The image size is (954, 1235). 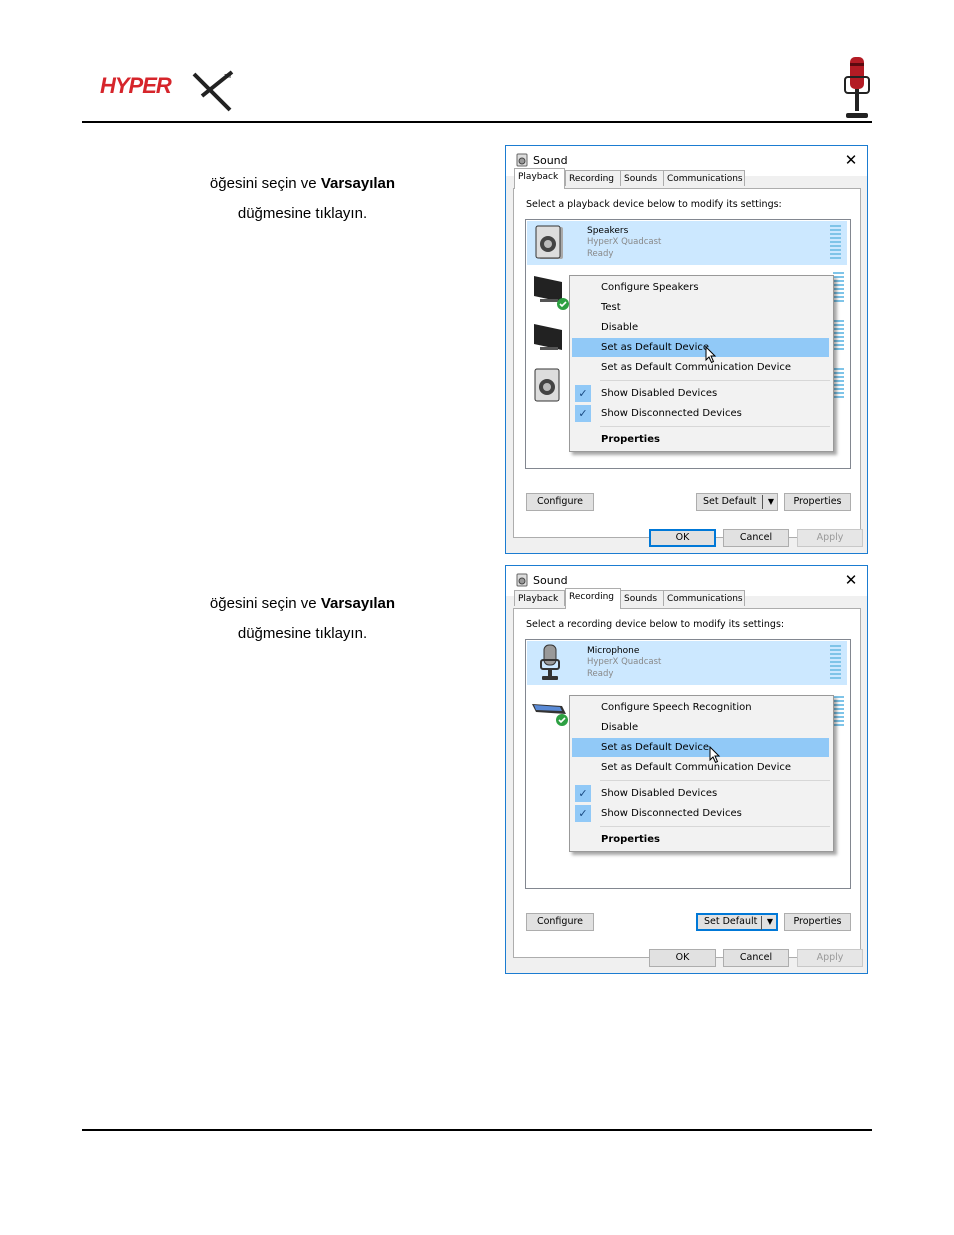 I want to click on device-name: Microphone, so click(x=613, y=651).